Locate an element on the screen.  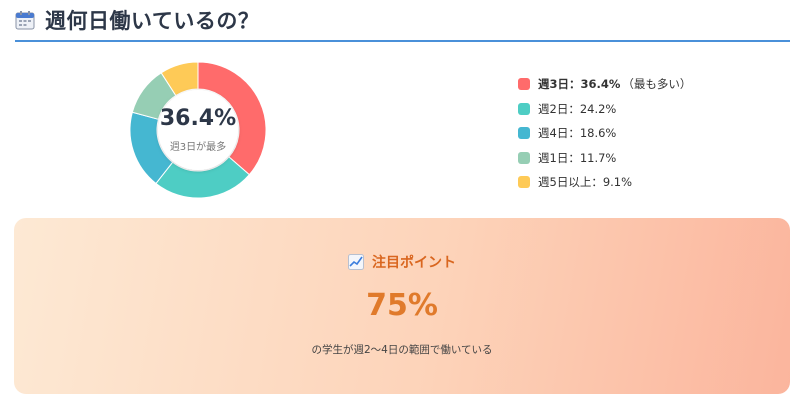
legend-item: 週3日：36.4% （最も多い） is located at coordinates (653, 84).